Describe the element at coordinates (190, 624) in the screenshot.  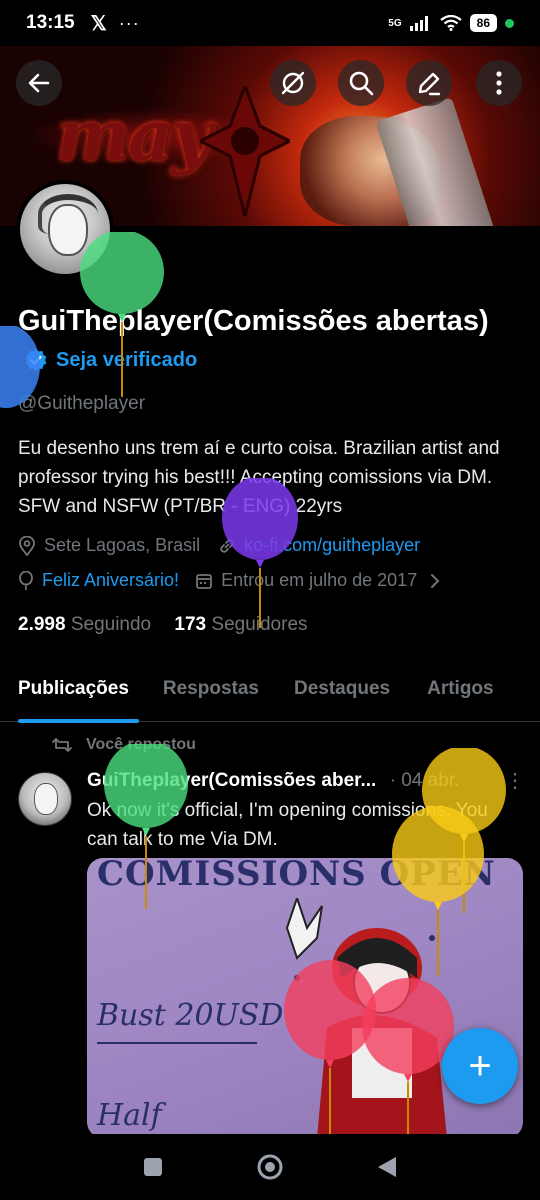
I see `followers-count: 173` at that location.